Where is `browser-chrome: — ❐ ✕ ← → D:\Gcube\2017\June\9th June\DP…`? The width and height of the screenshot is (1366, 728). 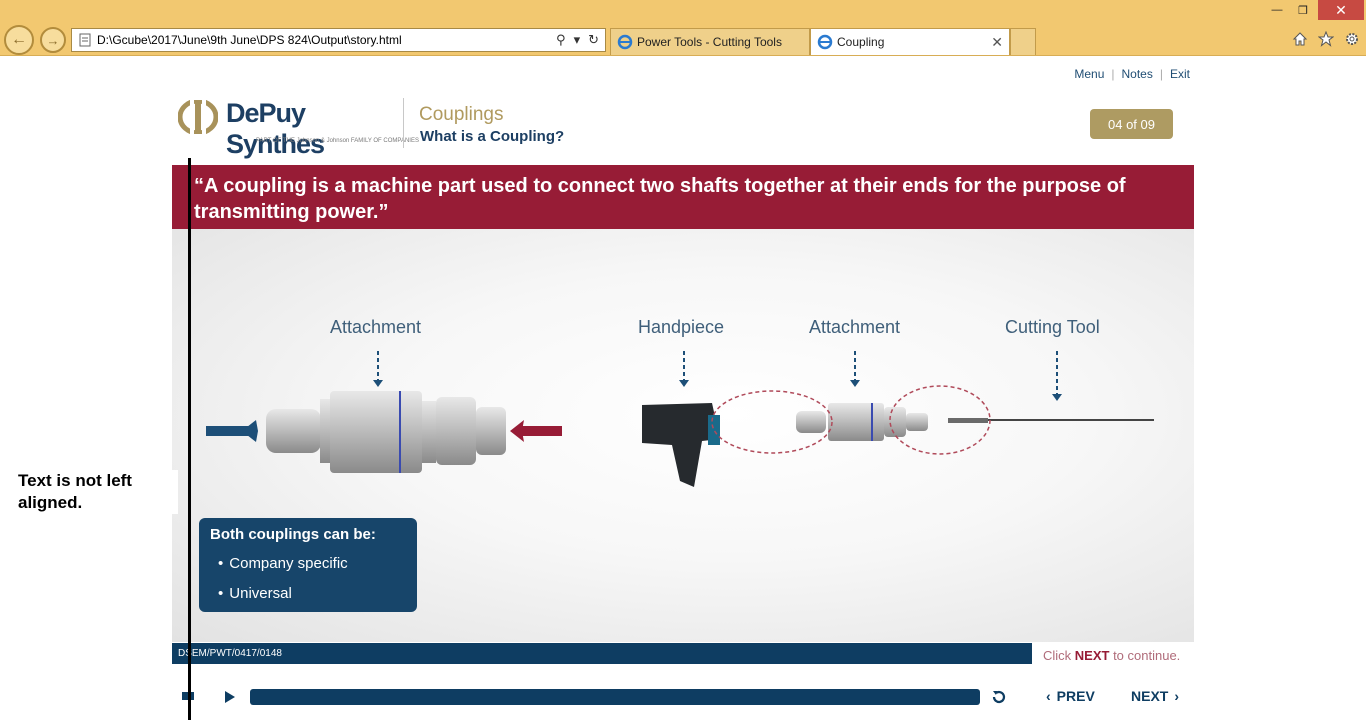
browser-chrome: — ❐ ✕ ← → D:\Gcube\2017\June\9th June\DP… is located at coordinates (683, 28).